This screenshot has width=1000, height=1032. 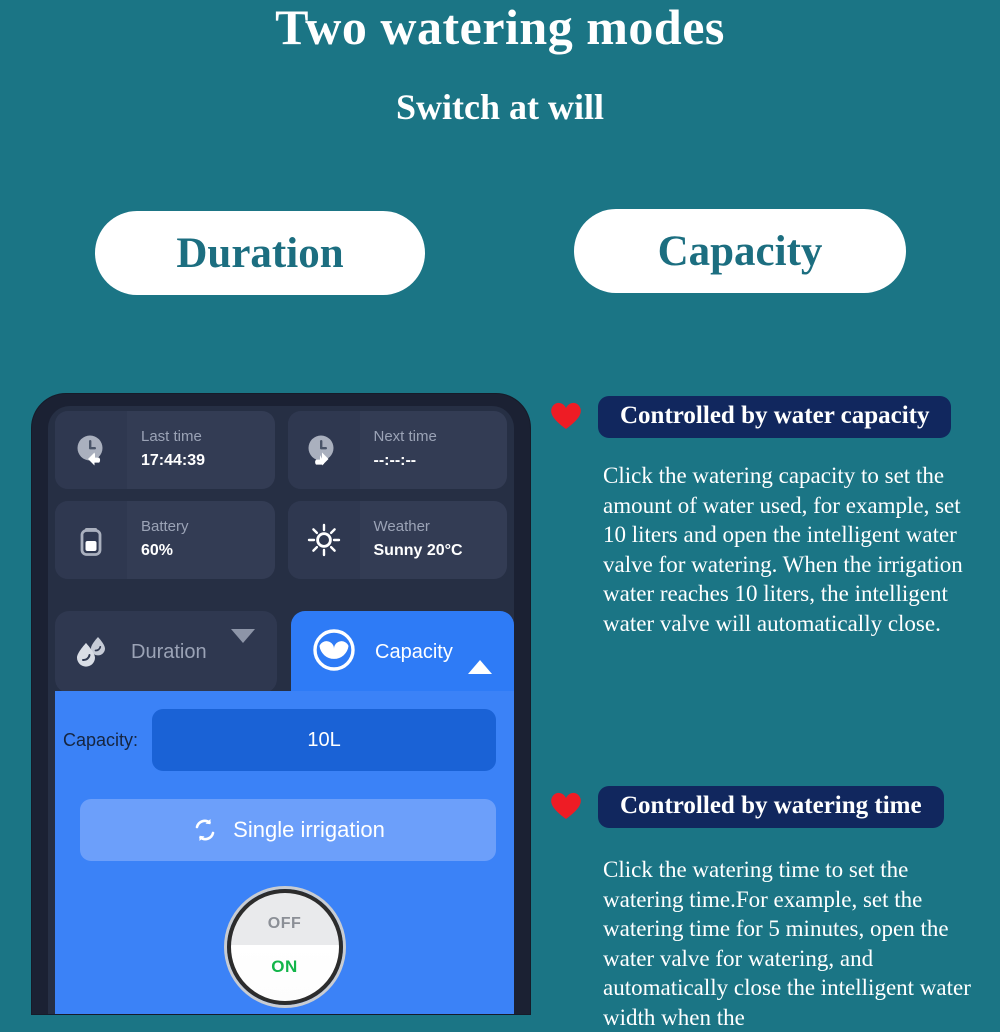 I want to click on clock-back-icon, so click(x=91, y=450).